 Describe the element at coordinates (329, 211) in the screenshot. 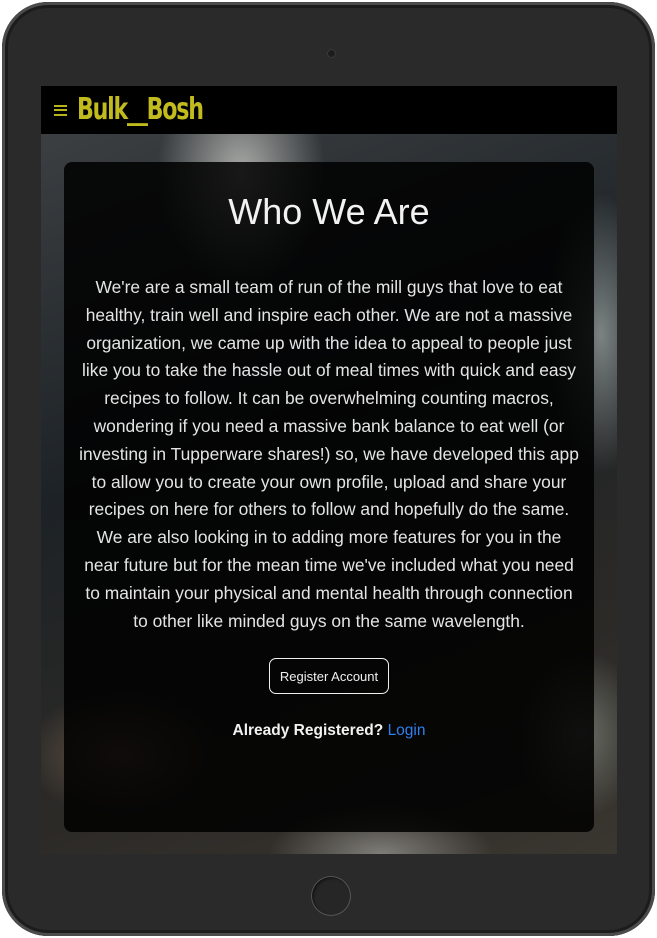

I see `page-title: Who We Are` at that location.